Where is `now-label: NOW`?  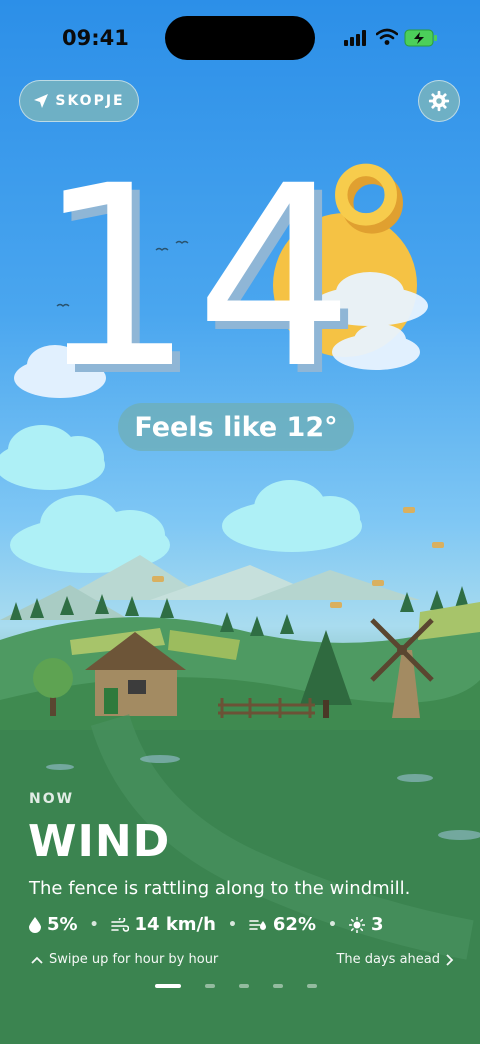 now-label: NOW is located at coordinates (52, 799).